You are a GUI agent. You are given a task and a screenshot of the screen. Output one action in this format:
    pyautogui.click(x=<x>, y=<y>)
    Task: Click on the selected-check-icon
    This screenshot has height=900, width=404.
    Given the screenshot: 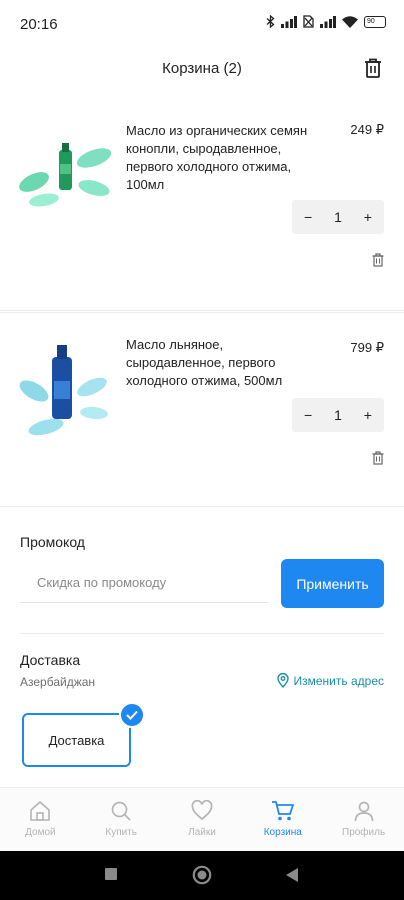 What is the action you would take?
    pyautogui.click(x=132, y=715)
    